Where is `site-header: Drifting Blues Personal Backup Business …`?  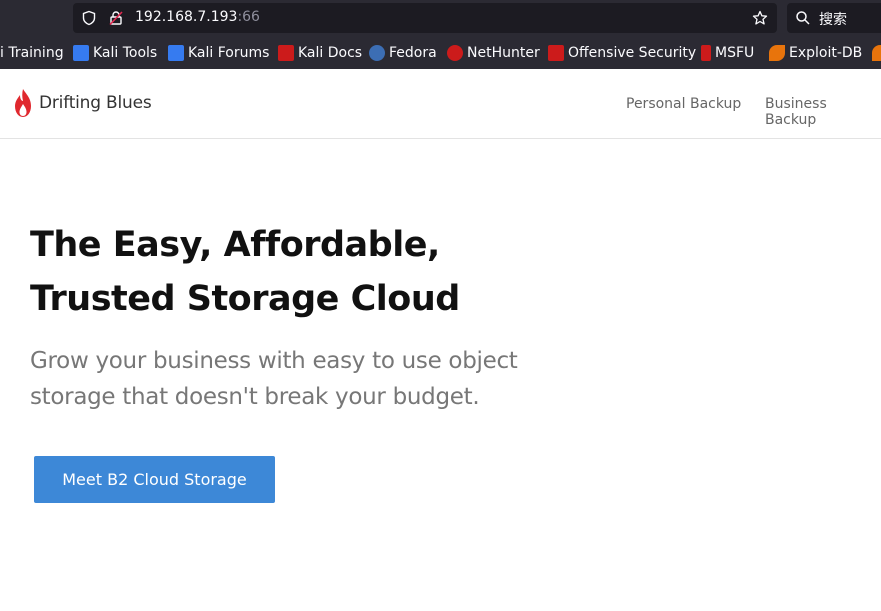 site-header: Drifting Blues Personal Backup Business … is located at coordinates (440, 104).